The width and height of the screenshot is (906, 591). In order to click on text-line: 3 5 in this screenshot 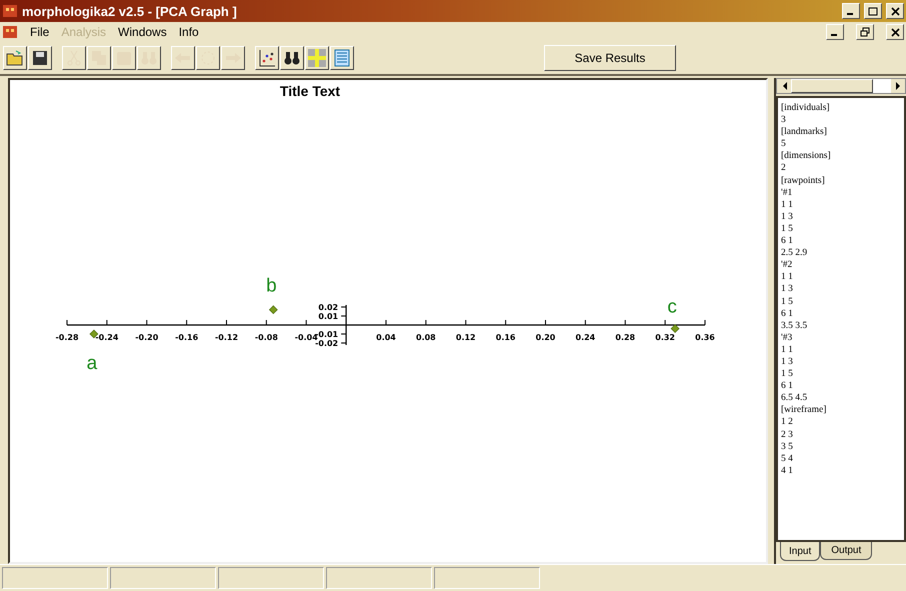, I will do `click(787, 446)`.